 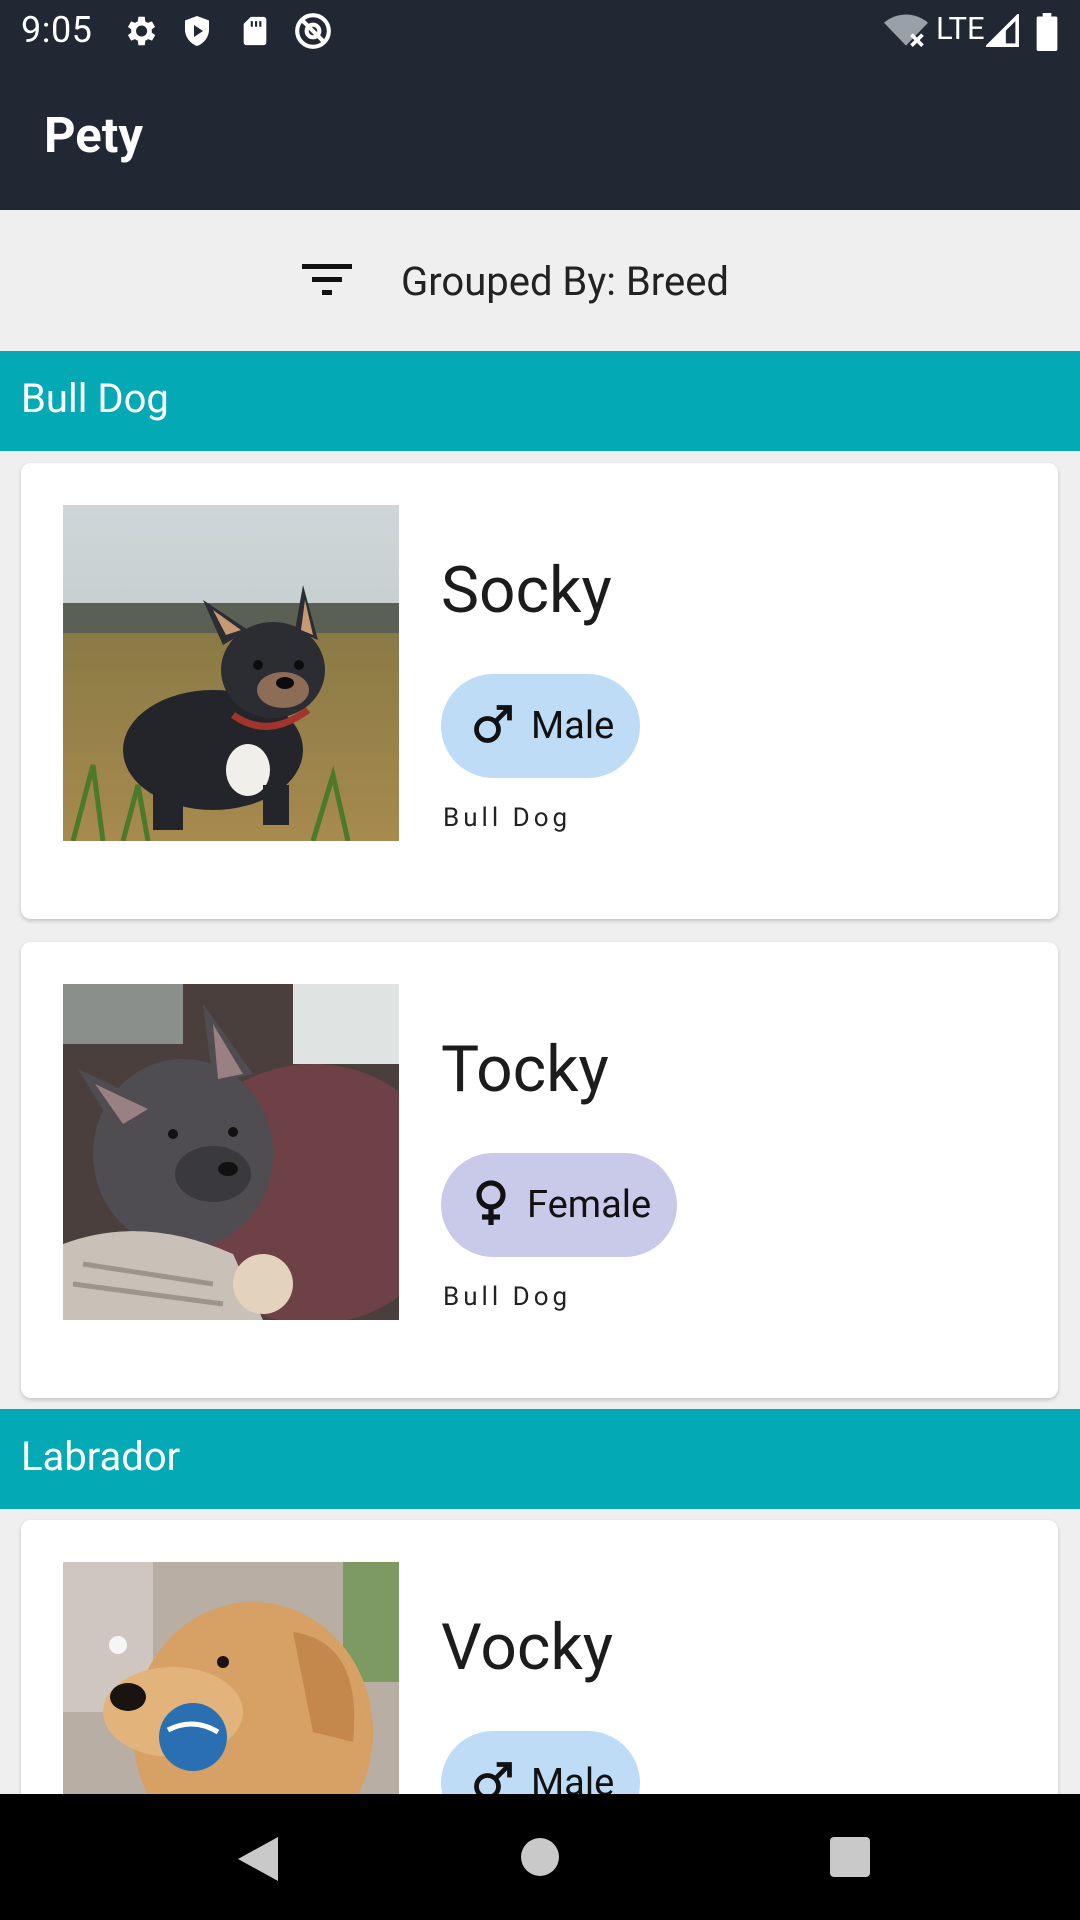 I want to click on shield-icon, so click(x=197, y=33).